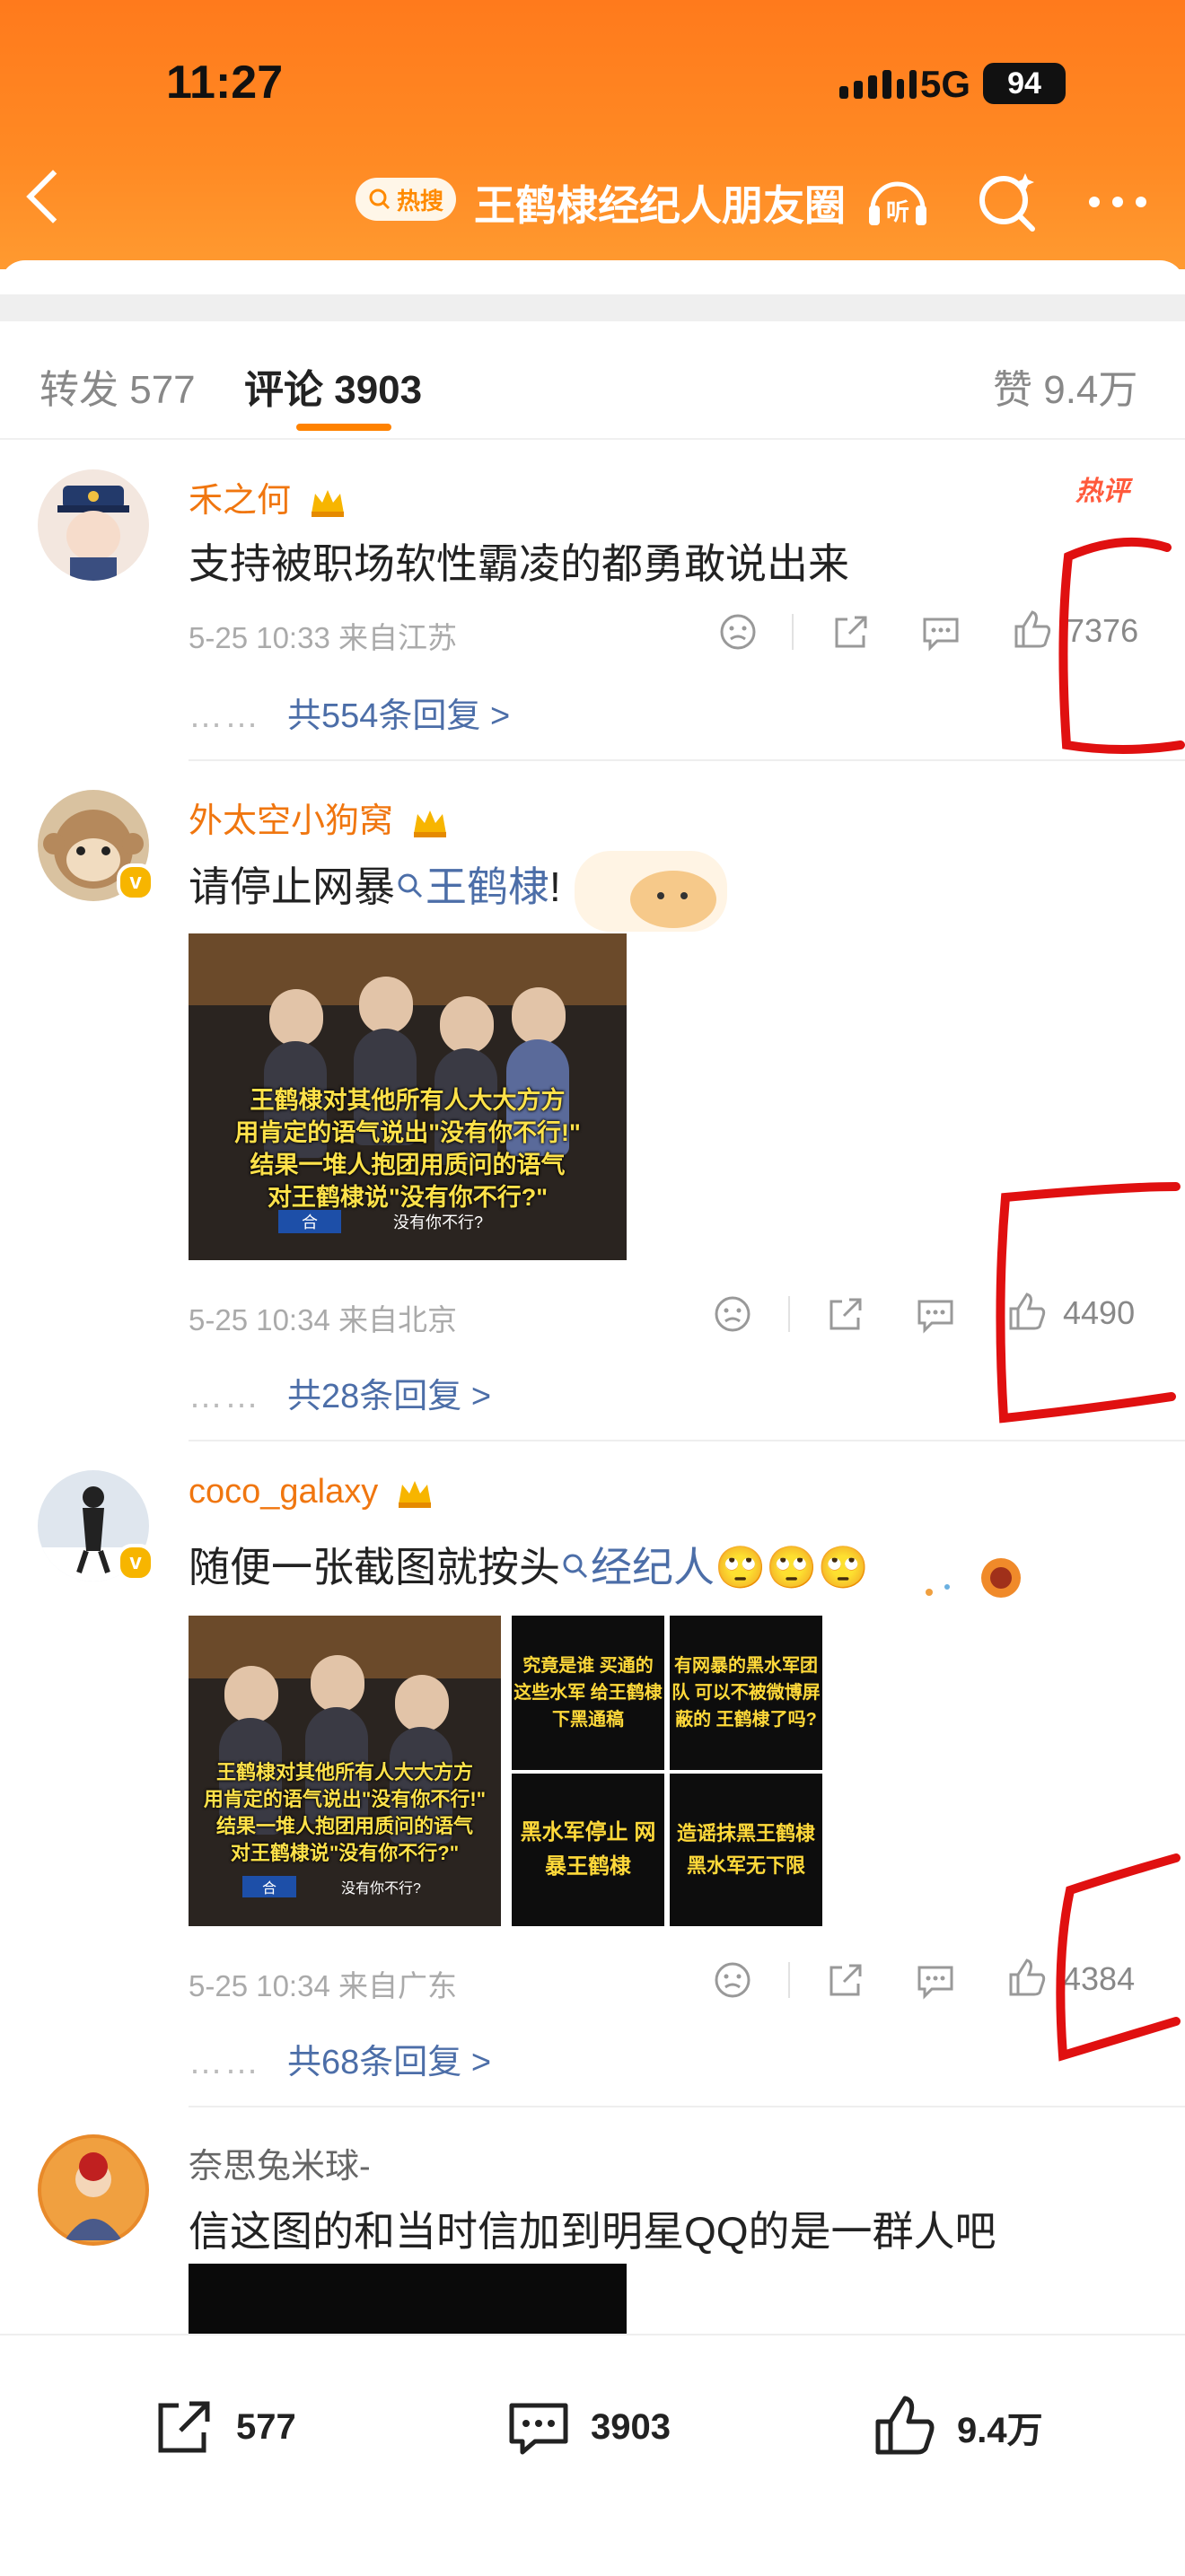 Image resolution: width=1185 pixels, height=2576 pixels. What do you see at coordinates (323, 1985) in the screenshot?
I see `comment-meta: 5-25 10:34 来自广东` at bounding box center [323, 1985].